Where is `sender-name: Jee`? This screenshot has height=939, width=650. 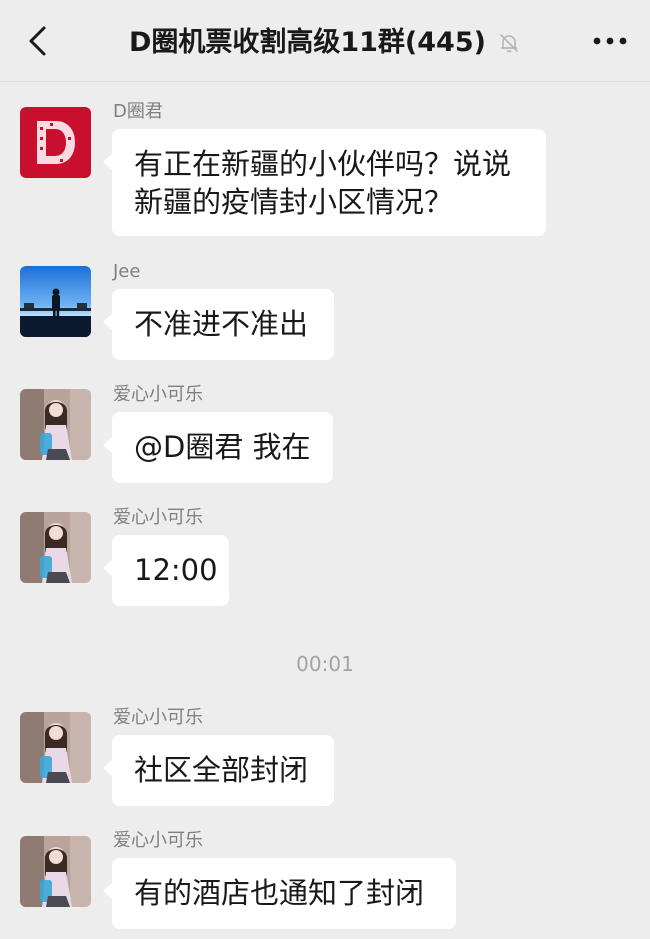 sender-name: Jee is located at coordinates (127, 271).